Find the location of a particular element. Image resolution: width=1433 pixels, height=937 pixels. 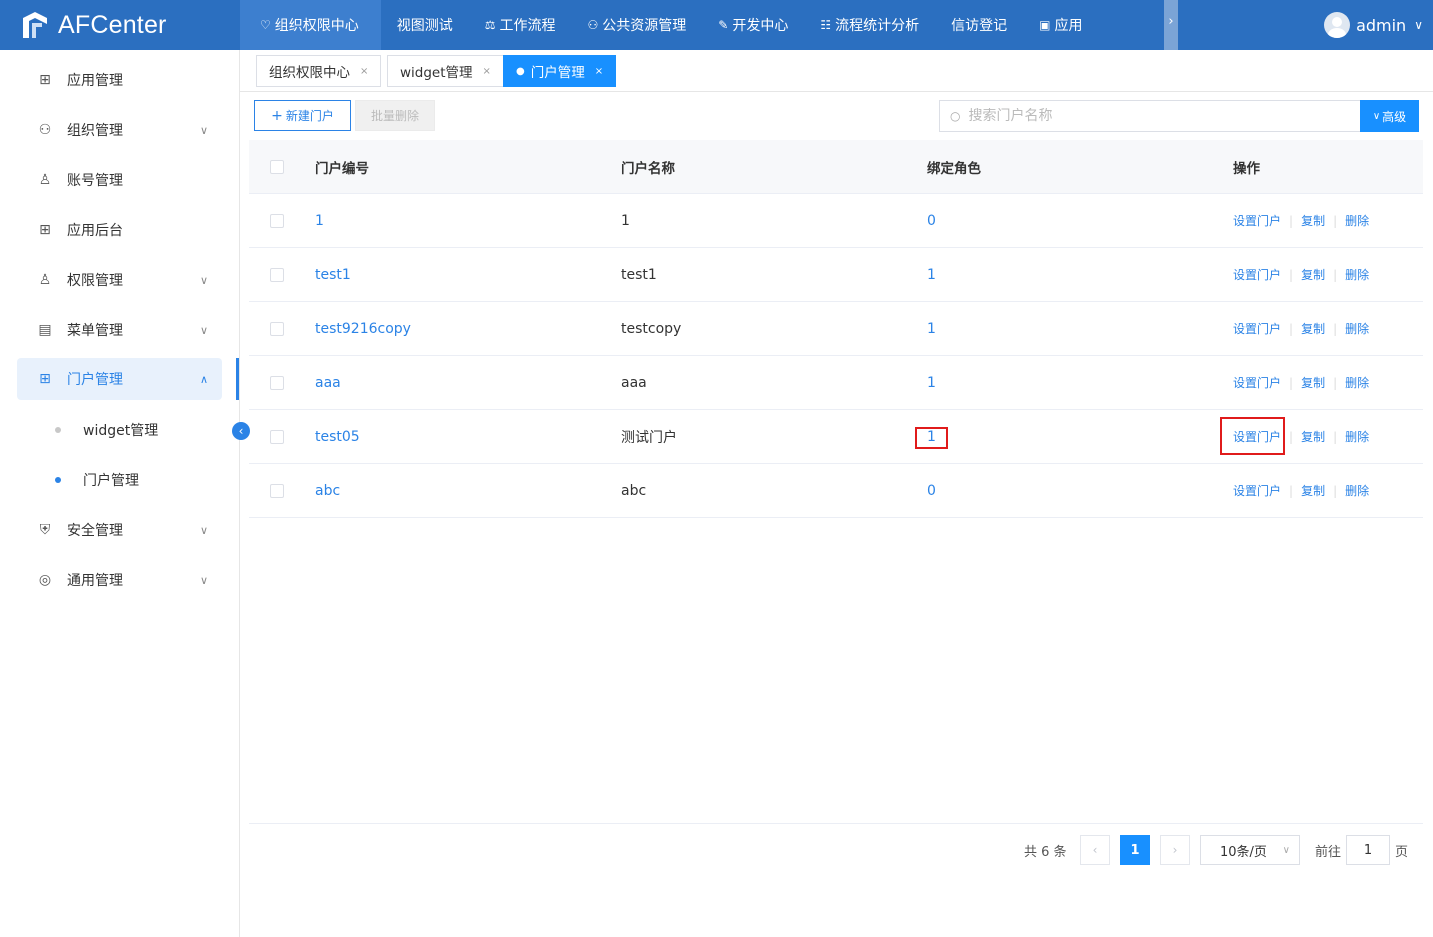

tab-label: 门户管理 is located at coordinates (557, 73).